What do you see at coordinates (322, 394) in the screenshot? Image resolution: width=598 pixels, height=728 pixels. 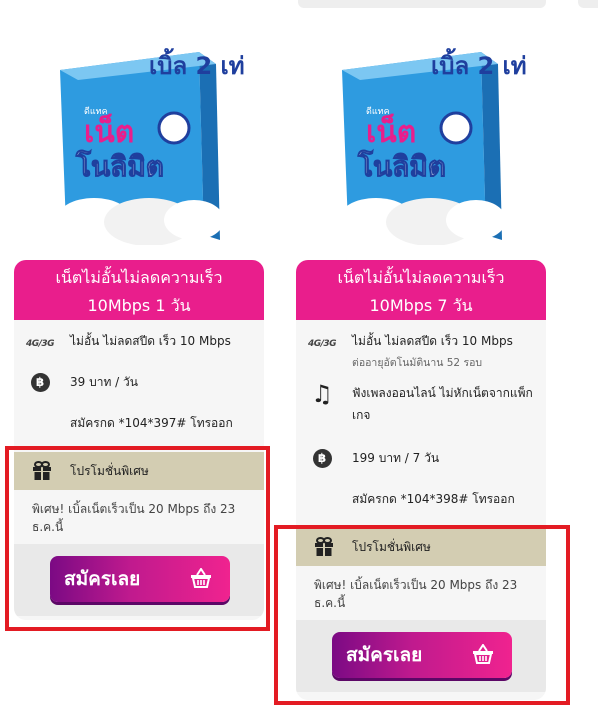 I see `music-note-icon: ♫` at bounding box center [322, 394].